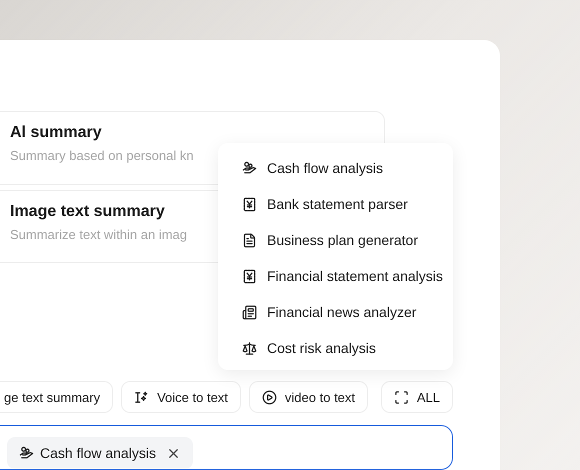 The width and height of the screenshot is (580, 470). What do you see at coordinates (99, 234) in the screenshot?
I see `card-description: Summarize text within an imag` at bounding box center [99, 234].